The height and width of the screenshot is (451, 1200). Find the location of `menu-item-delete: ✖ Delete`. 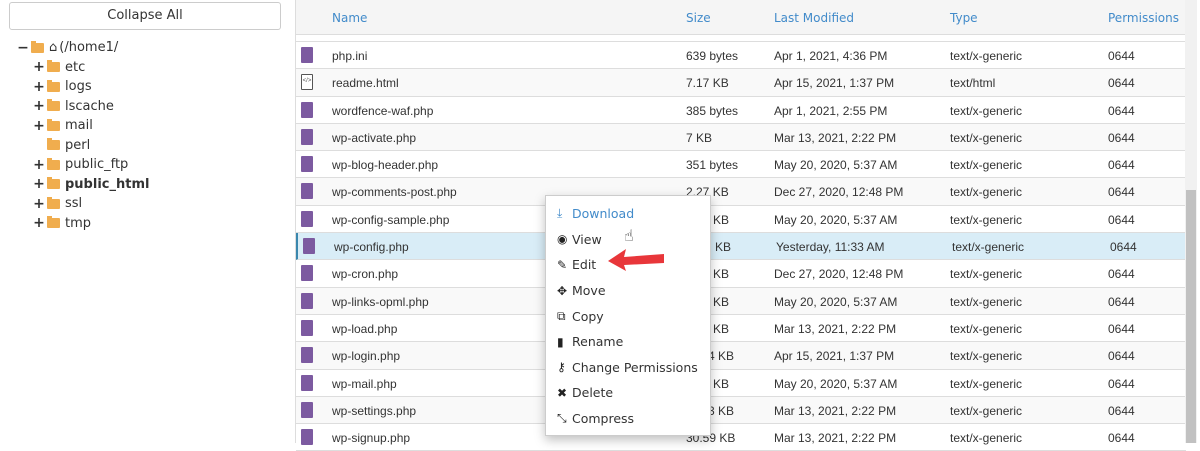

menu-item-delete: ✖ Delete is located at coordinates (628, 393).